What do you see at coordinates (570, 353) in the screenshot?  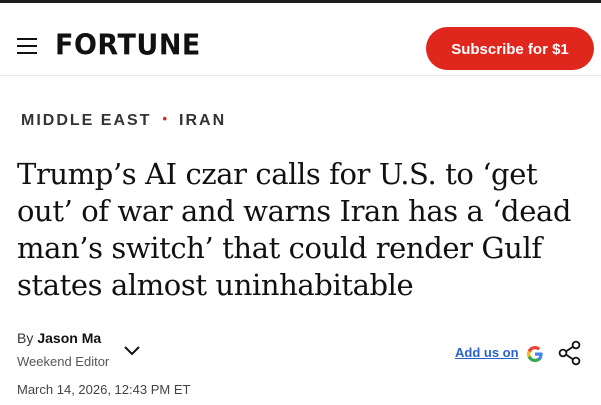 I see `share-icon` at bounding box center [570, 353].